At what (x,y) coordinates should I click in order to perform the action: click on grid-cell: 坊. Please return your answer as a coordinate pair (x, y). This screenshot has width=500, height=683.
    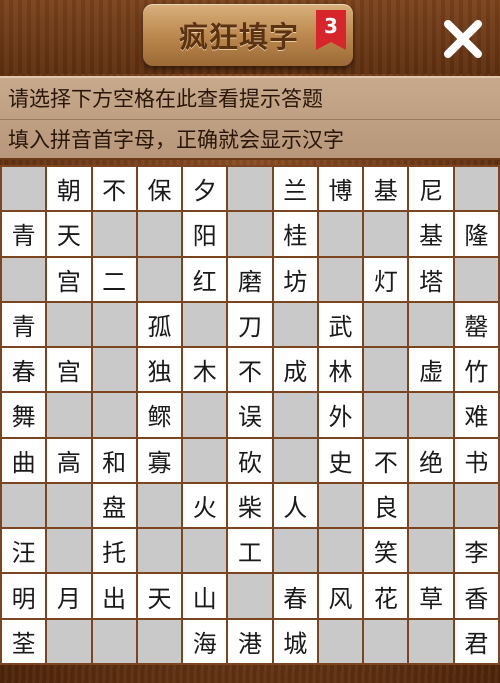
    Looking at the image, I should click on (295, 279).